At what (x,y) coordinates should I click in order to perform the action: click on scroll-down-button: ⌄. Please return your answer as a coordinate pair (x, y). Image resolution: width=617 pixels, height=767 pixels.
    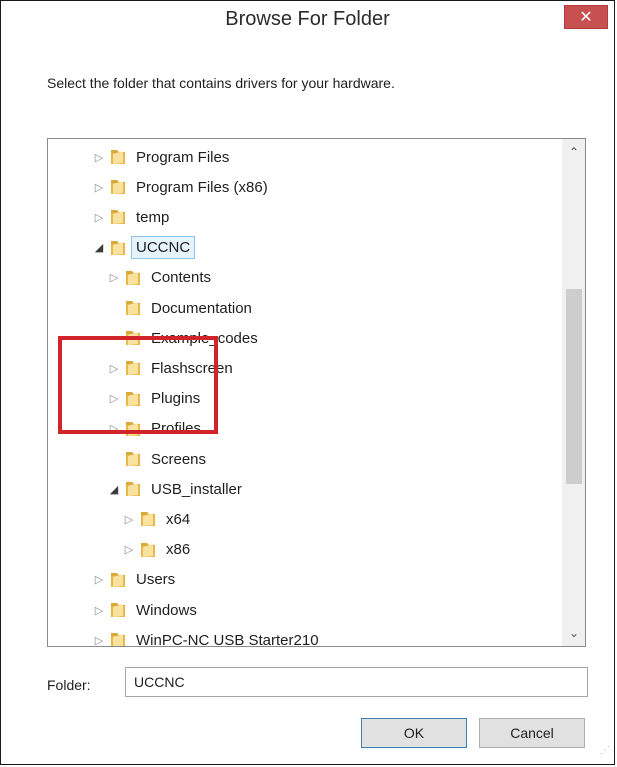
    Looking at the image, I should click on (574, 633).